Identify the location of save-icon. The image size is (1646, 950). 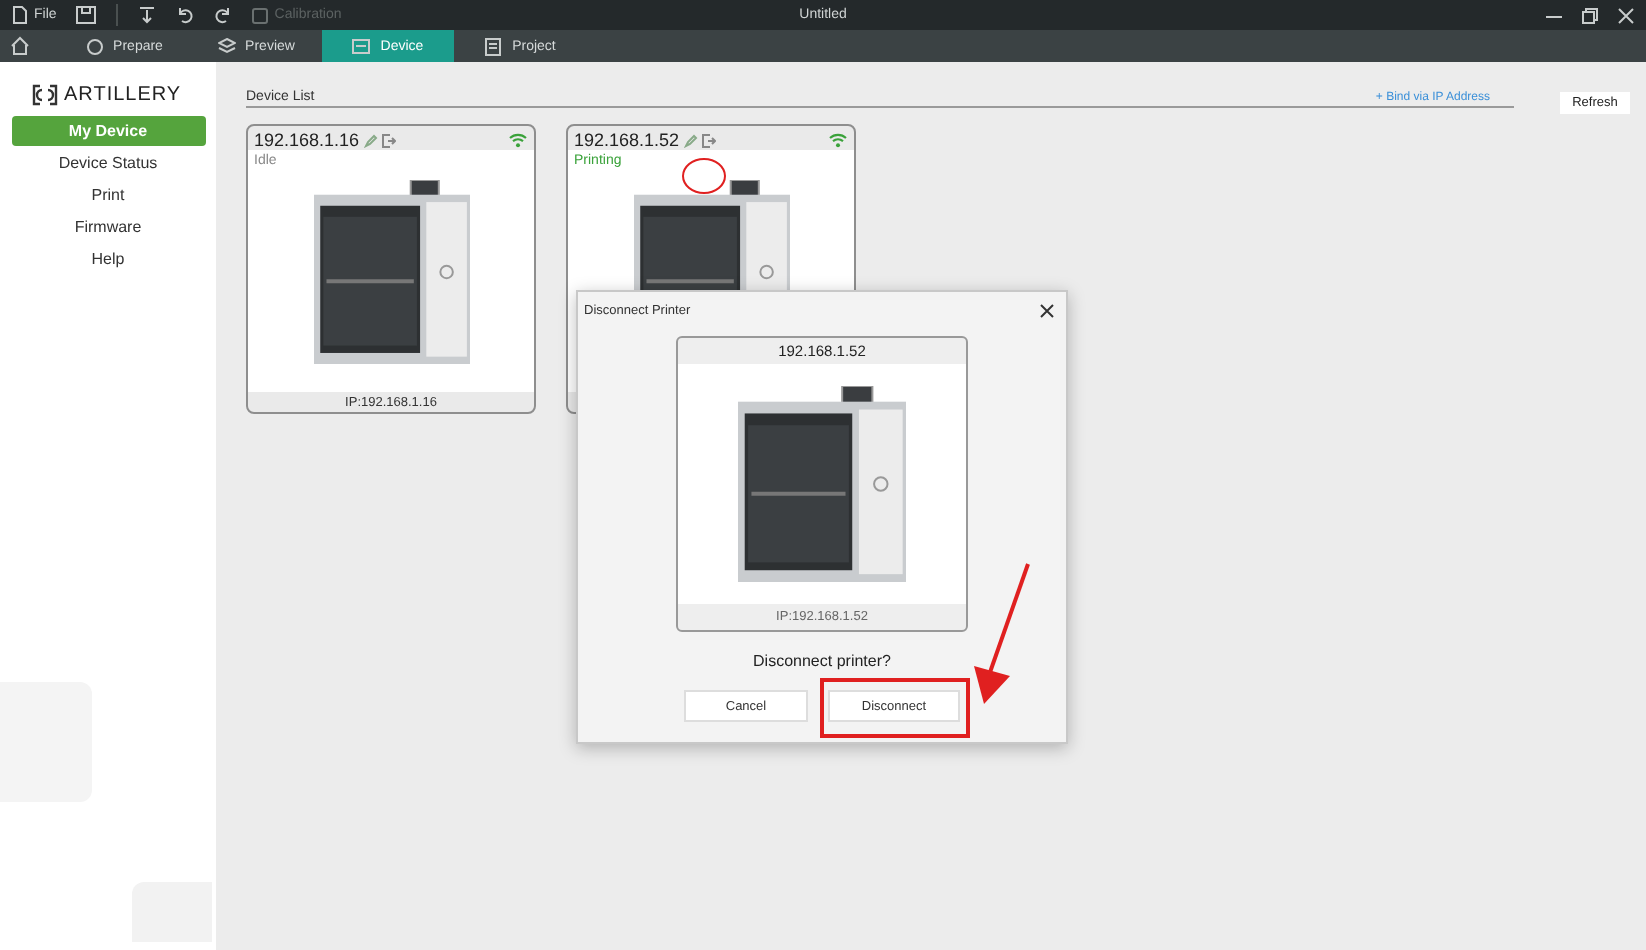
(86, 15).